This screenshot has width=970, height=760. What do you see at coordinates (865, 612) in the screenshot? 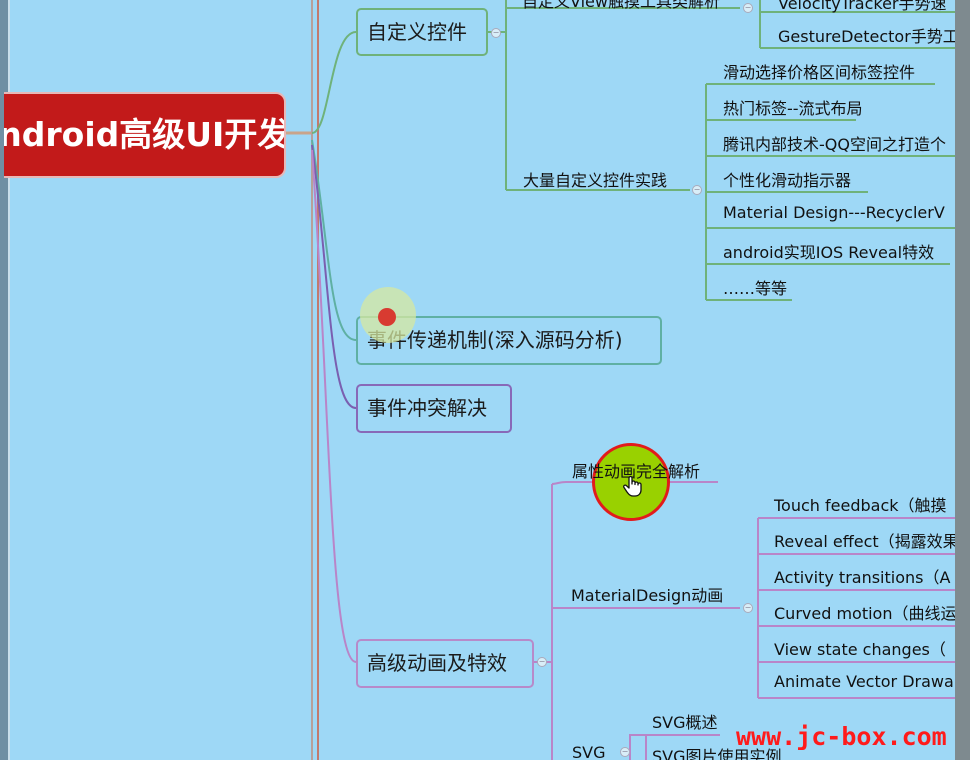
I see `leaf-material-item: Curved motion（曲线运` at bounding box center [865, 612].